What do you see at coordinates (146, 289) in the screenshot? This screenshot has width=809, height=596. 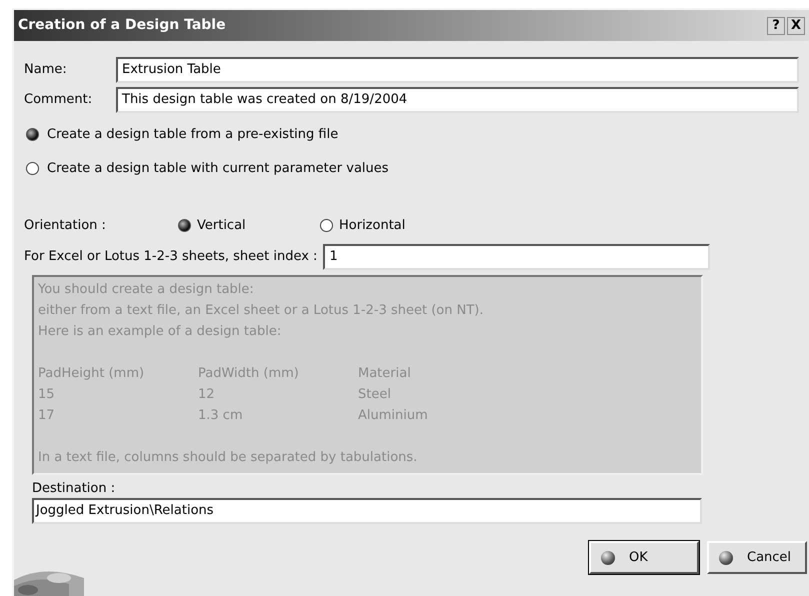 I see `info-text-line: You should create a design table:` at bounding box center [146, 289].